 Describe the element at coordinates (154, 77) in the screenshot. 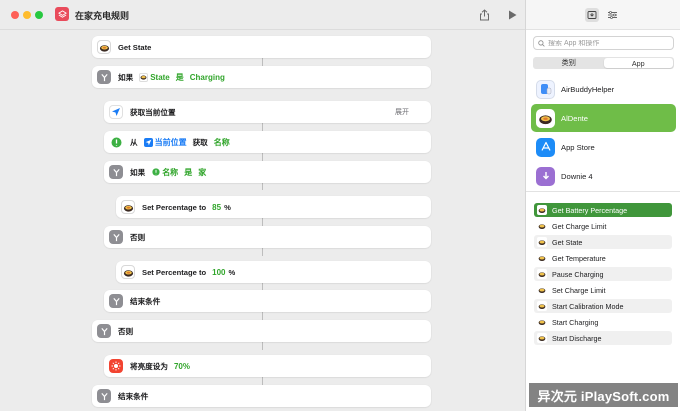

I see `state-variable-token: State` at that location.